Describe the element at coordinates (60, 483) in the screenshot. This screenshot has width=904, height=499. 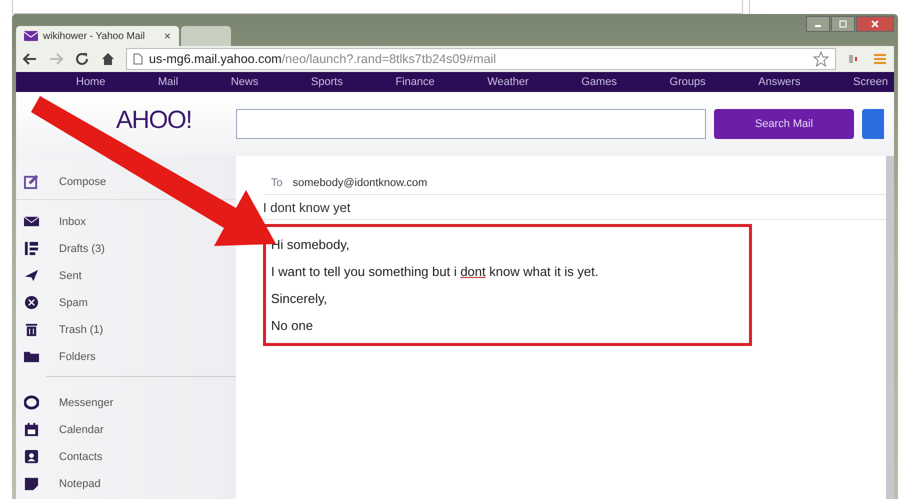
I see `sidebar-app-item: Notepad` at that location.